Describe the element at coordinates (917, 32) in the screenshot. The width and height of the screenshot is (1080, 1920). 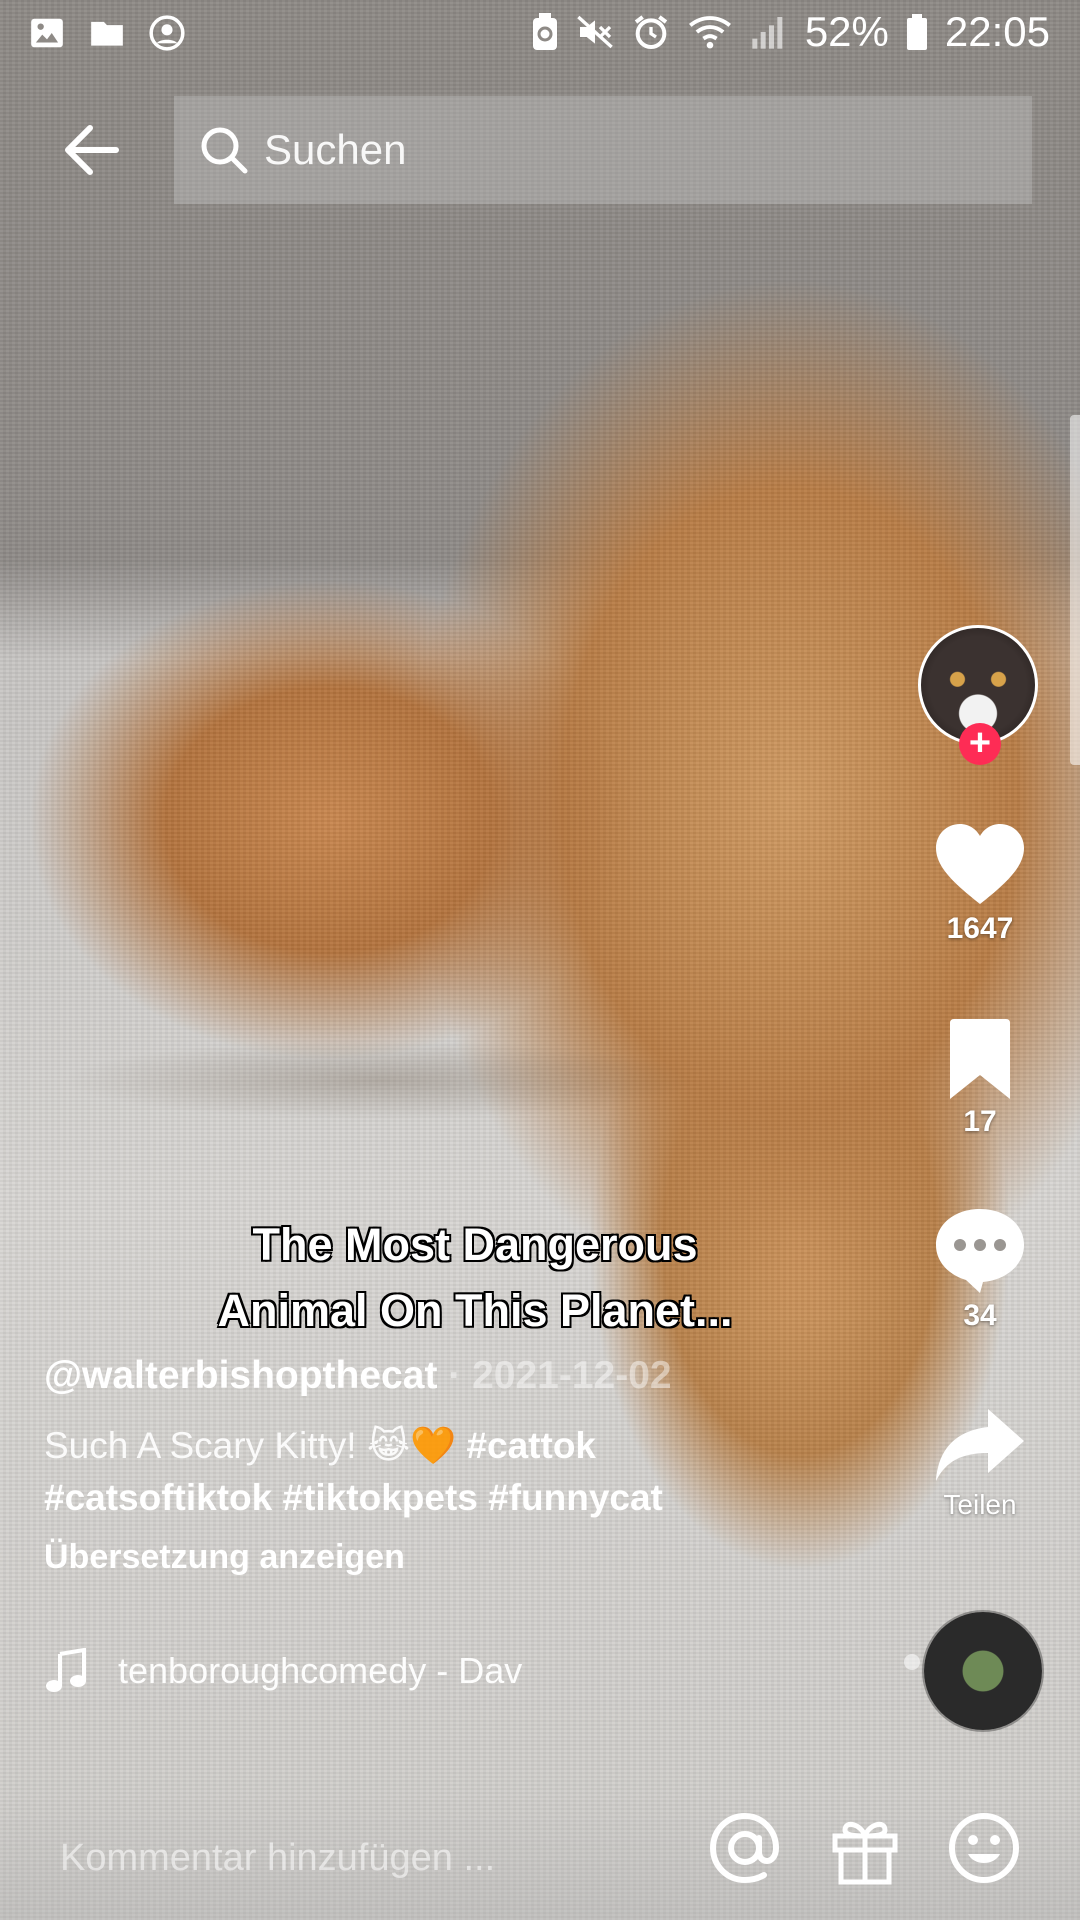
I see `battery-icon` at that location.